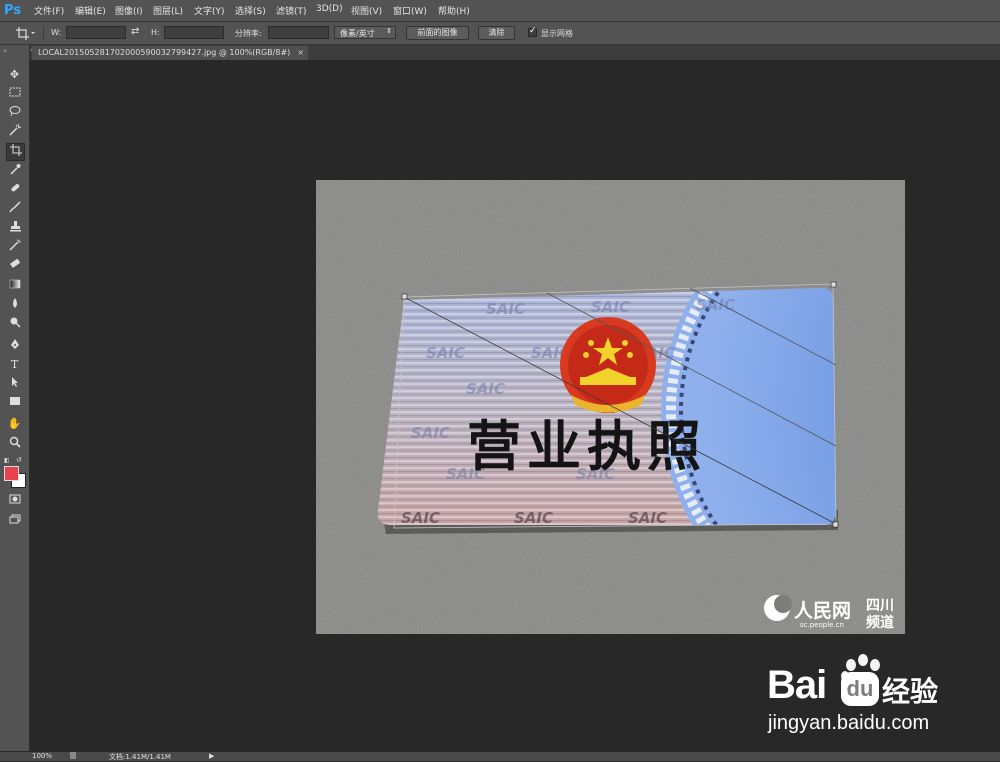 This screenshot has width=1000, height=762. Describe the element at coordinates (135, 31) in the screenshot. I see `swap-icon: ⇄` at that location.